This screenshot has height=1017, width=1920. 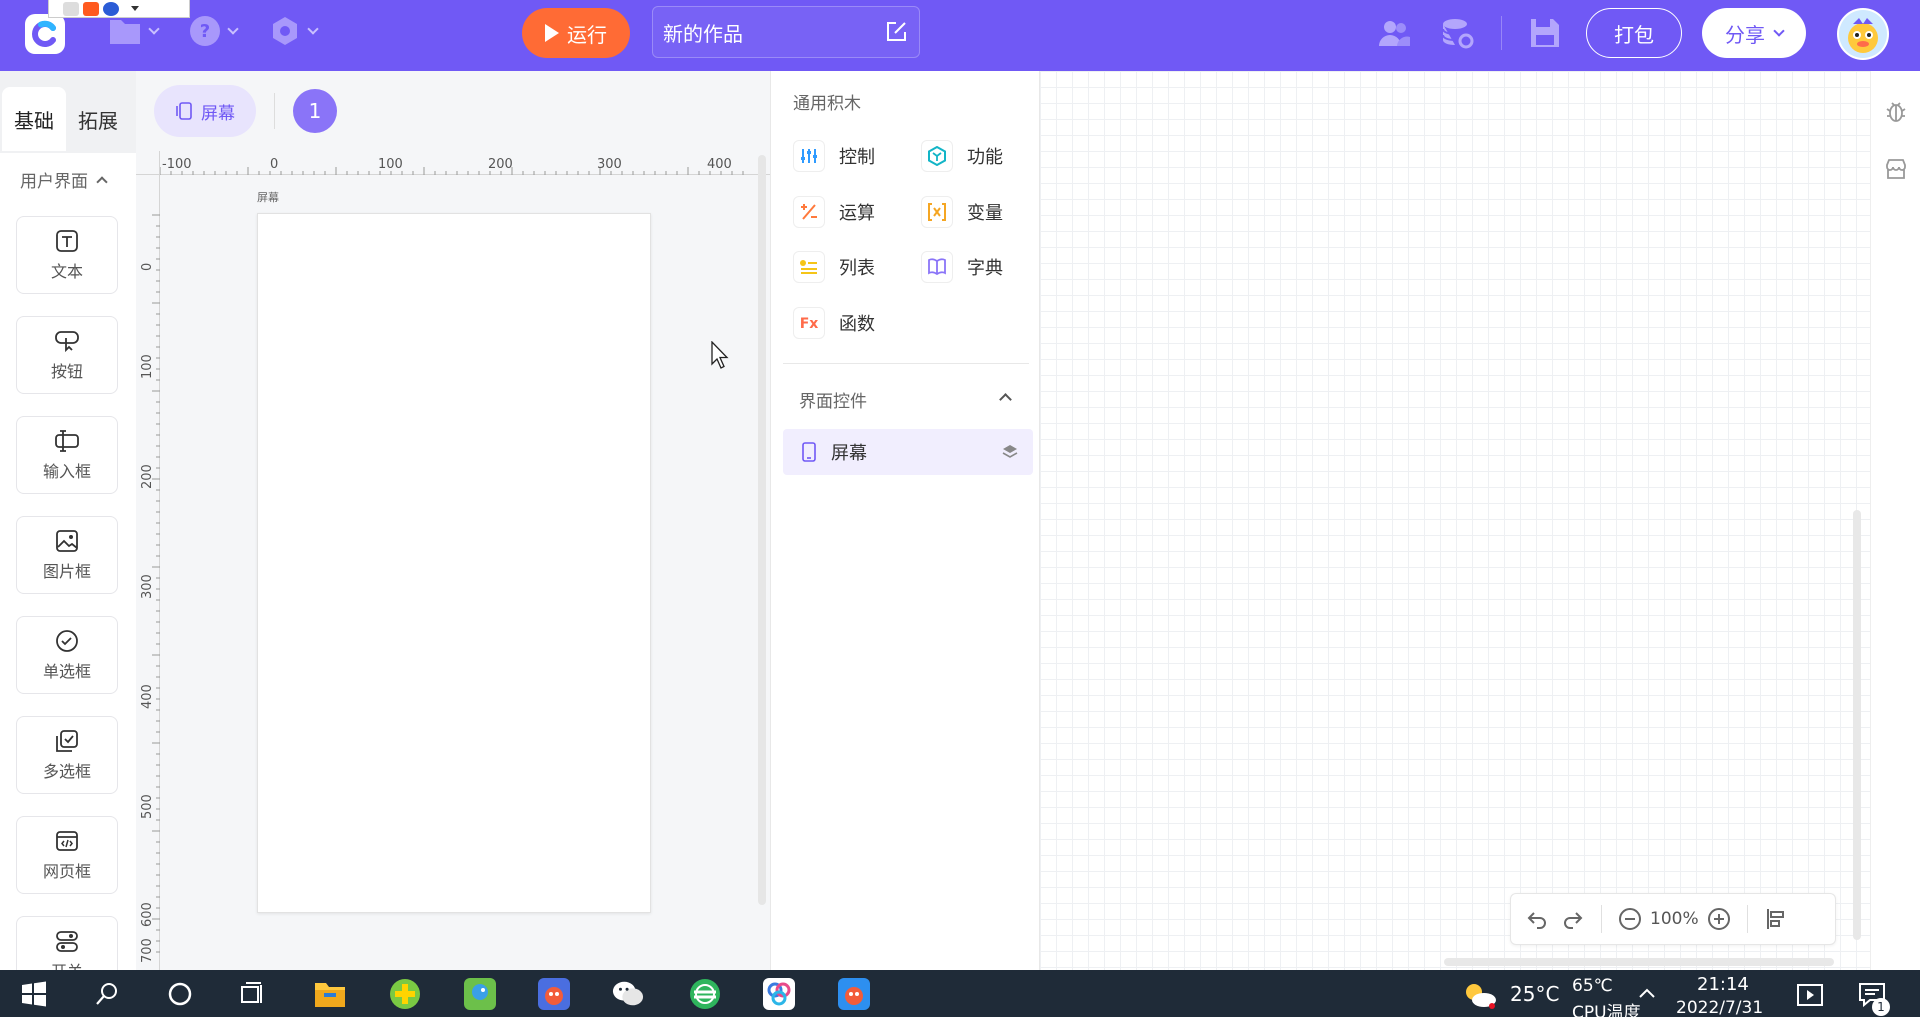 What do you see at coordinates (252, 994) in the screenshot?
I see `task-view-button` at bounding box center [252, 994].